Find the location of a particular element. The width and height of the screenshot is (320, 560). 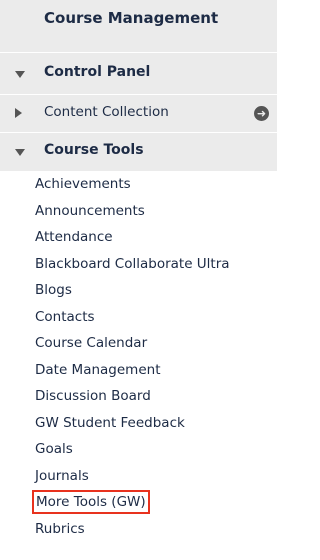

list-item: Blackboard Collaborate Ultra is located at coordinates (138, 264).